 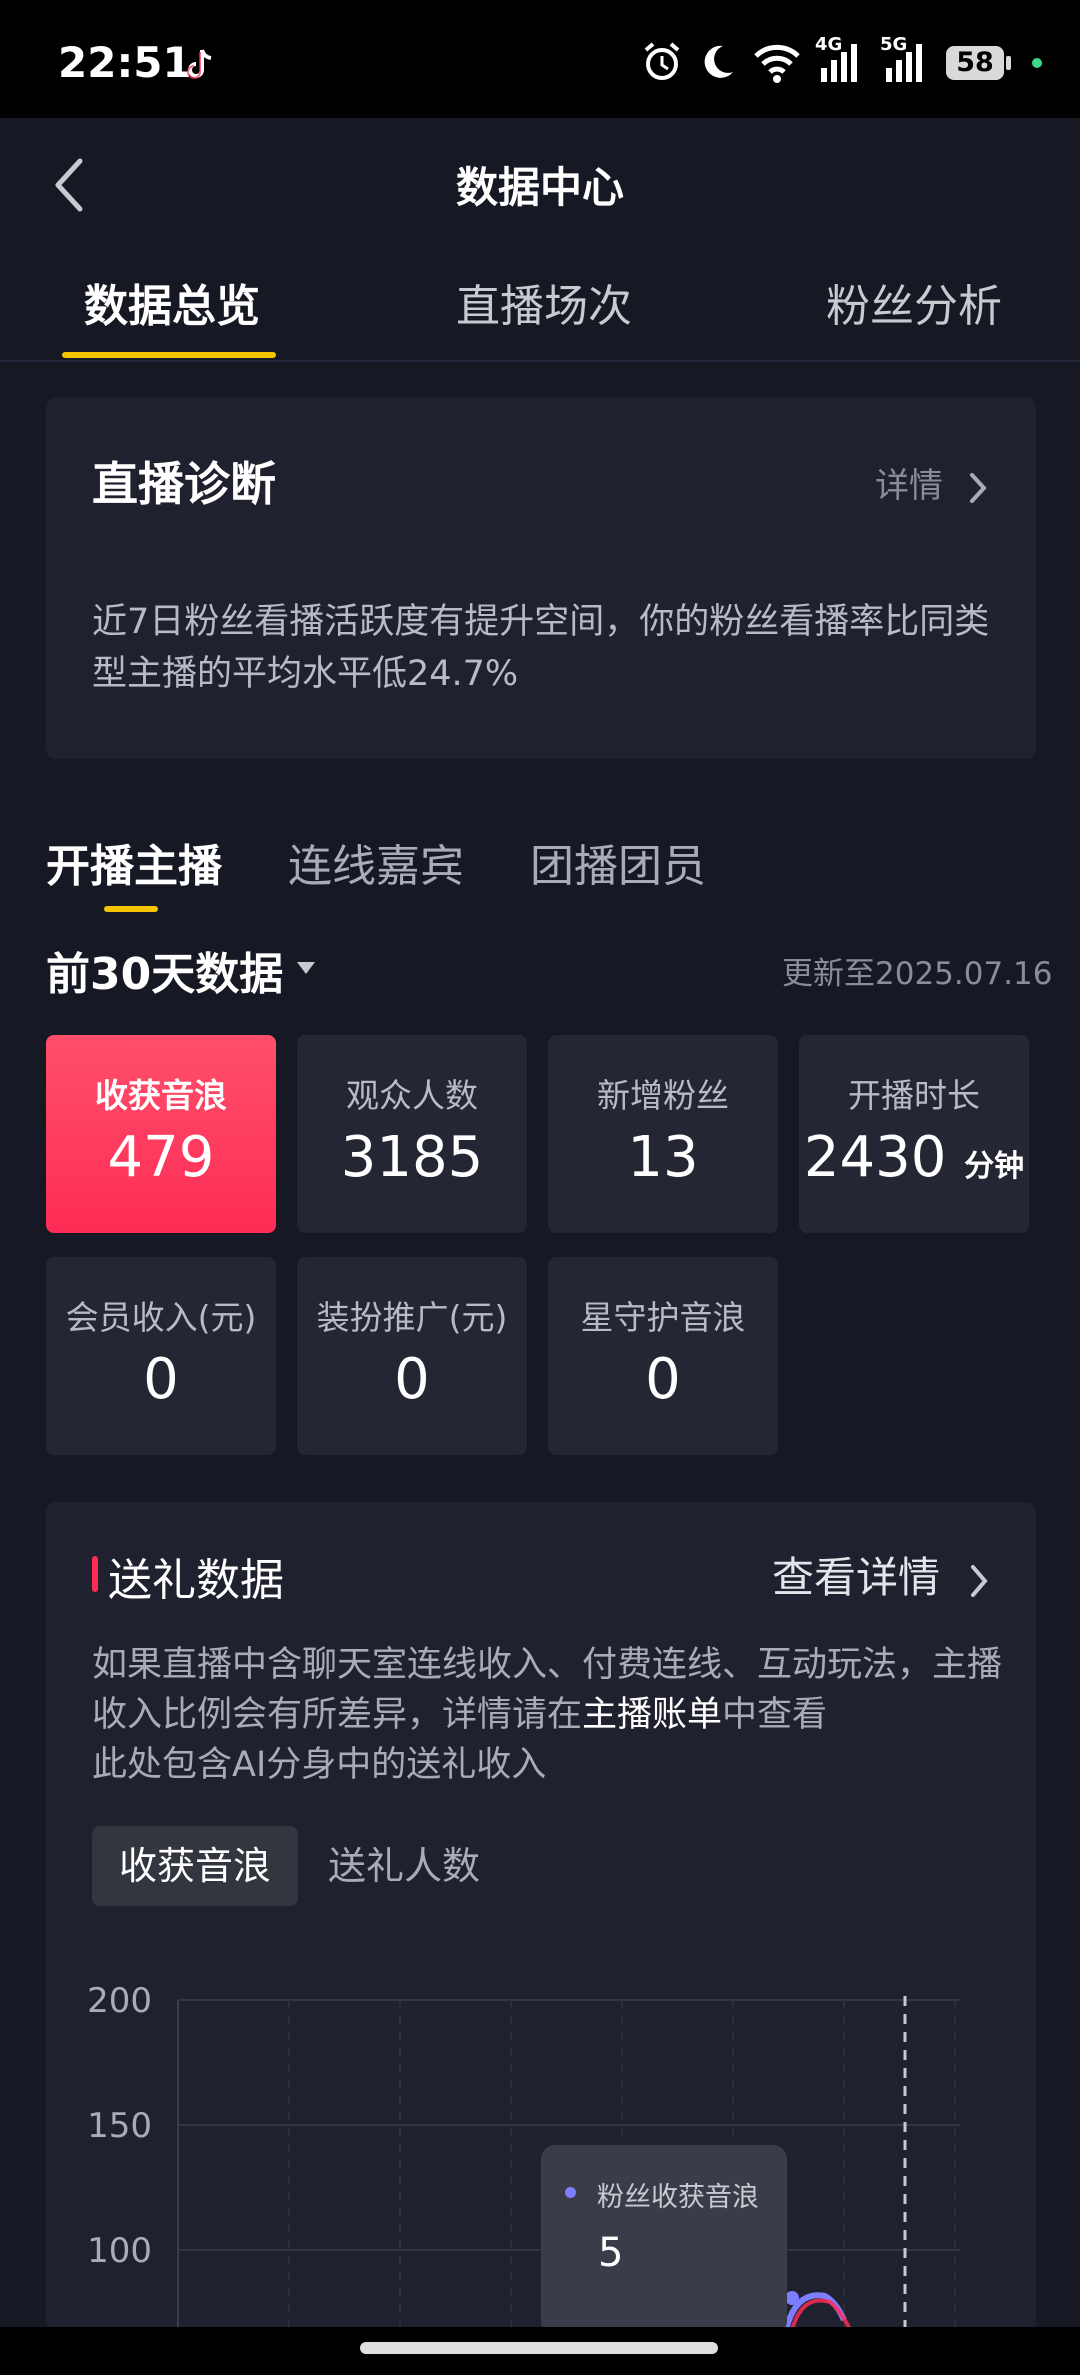 I want to click on tooltip-value: 5, so click(x=611, y=2253).